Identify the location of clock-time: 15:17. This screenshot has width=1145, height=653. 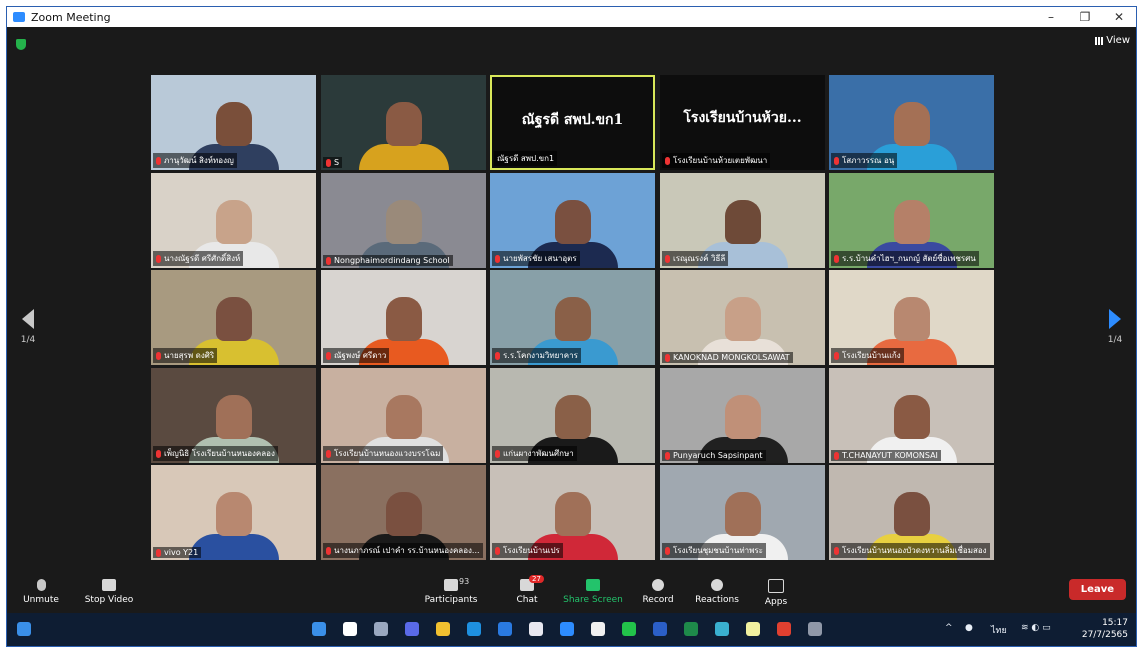
(1115, 623).